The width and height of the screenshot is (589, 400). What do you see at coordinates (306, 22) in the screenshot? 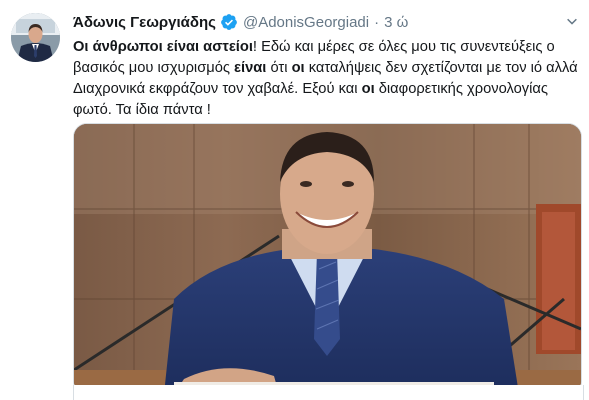
I see `author-handle: @AdonisGeorgiadi` at bounding box center [306, 22].